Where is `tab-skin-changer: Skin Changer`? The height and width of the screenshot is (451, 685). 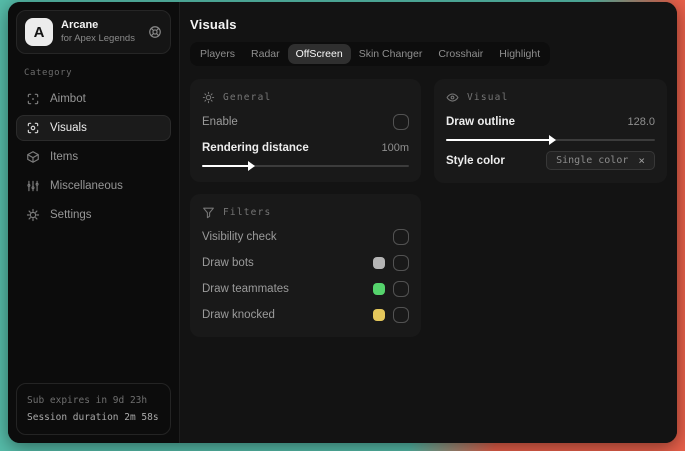
tab-skin-changer: Skin Changer is located at coordinates (391, 54).